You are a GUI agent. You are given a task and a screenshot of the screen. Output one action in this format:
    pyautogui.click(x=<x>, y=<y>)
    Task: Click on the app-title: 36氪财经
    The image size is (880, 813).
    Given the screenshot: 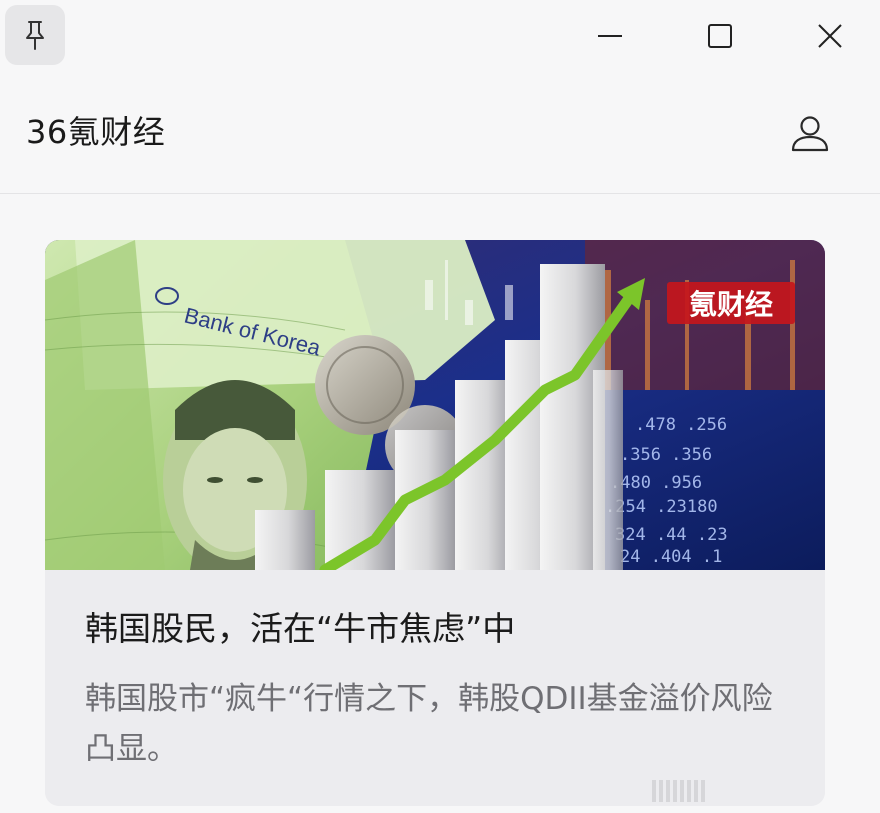 What is the action you would take?
    pyautogui.click(x=96, y=132)
    